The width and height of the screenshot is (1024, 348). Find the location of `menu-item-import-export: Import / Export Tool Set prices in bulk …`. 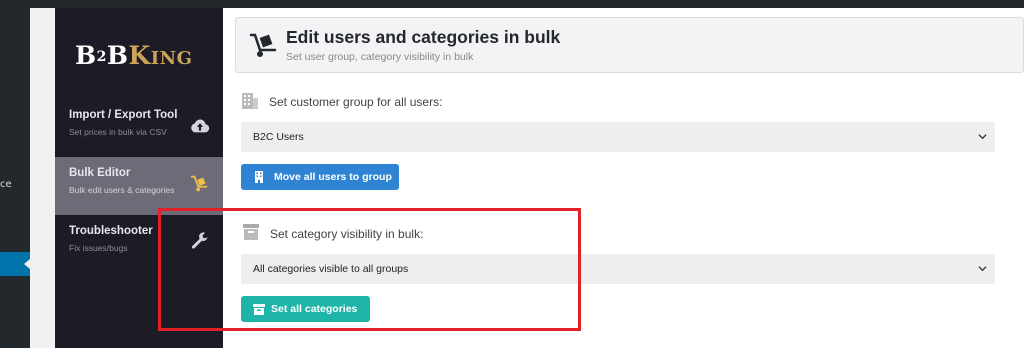

menu-item-import-export: Import / Export Tool Set prices in bulk … is located at coordinates (139, 128).